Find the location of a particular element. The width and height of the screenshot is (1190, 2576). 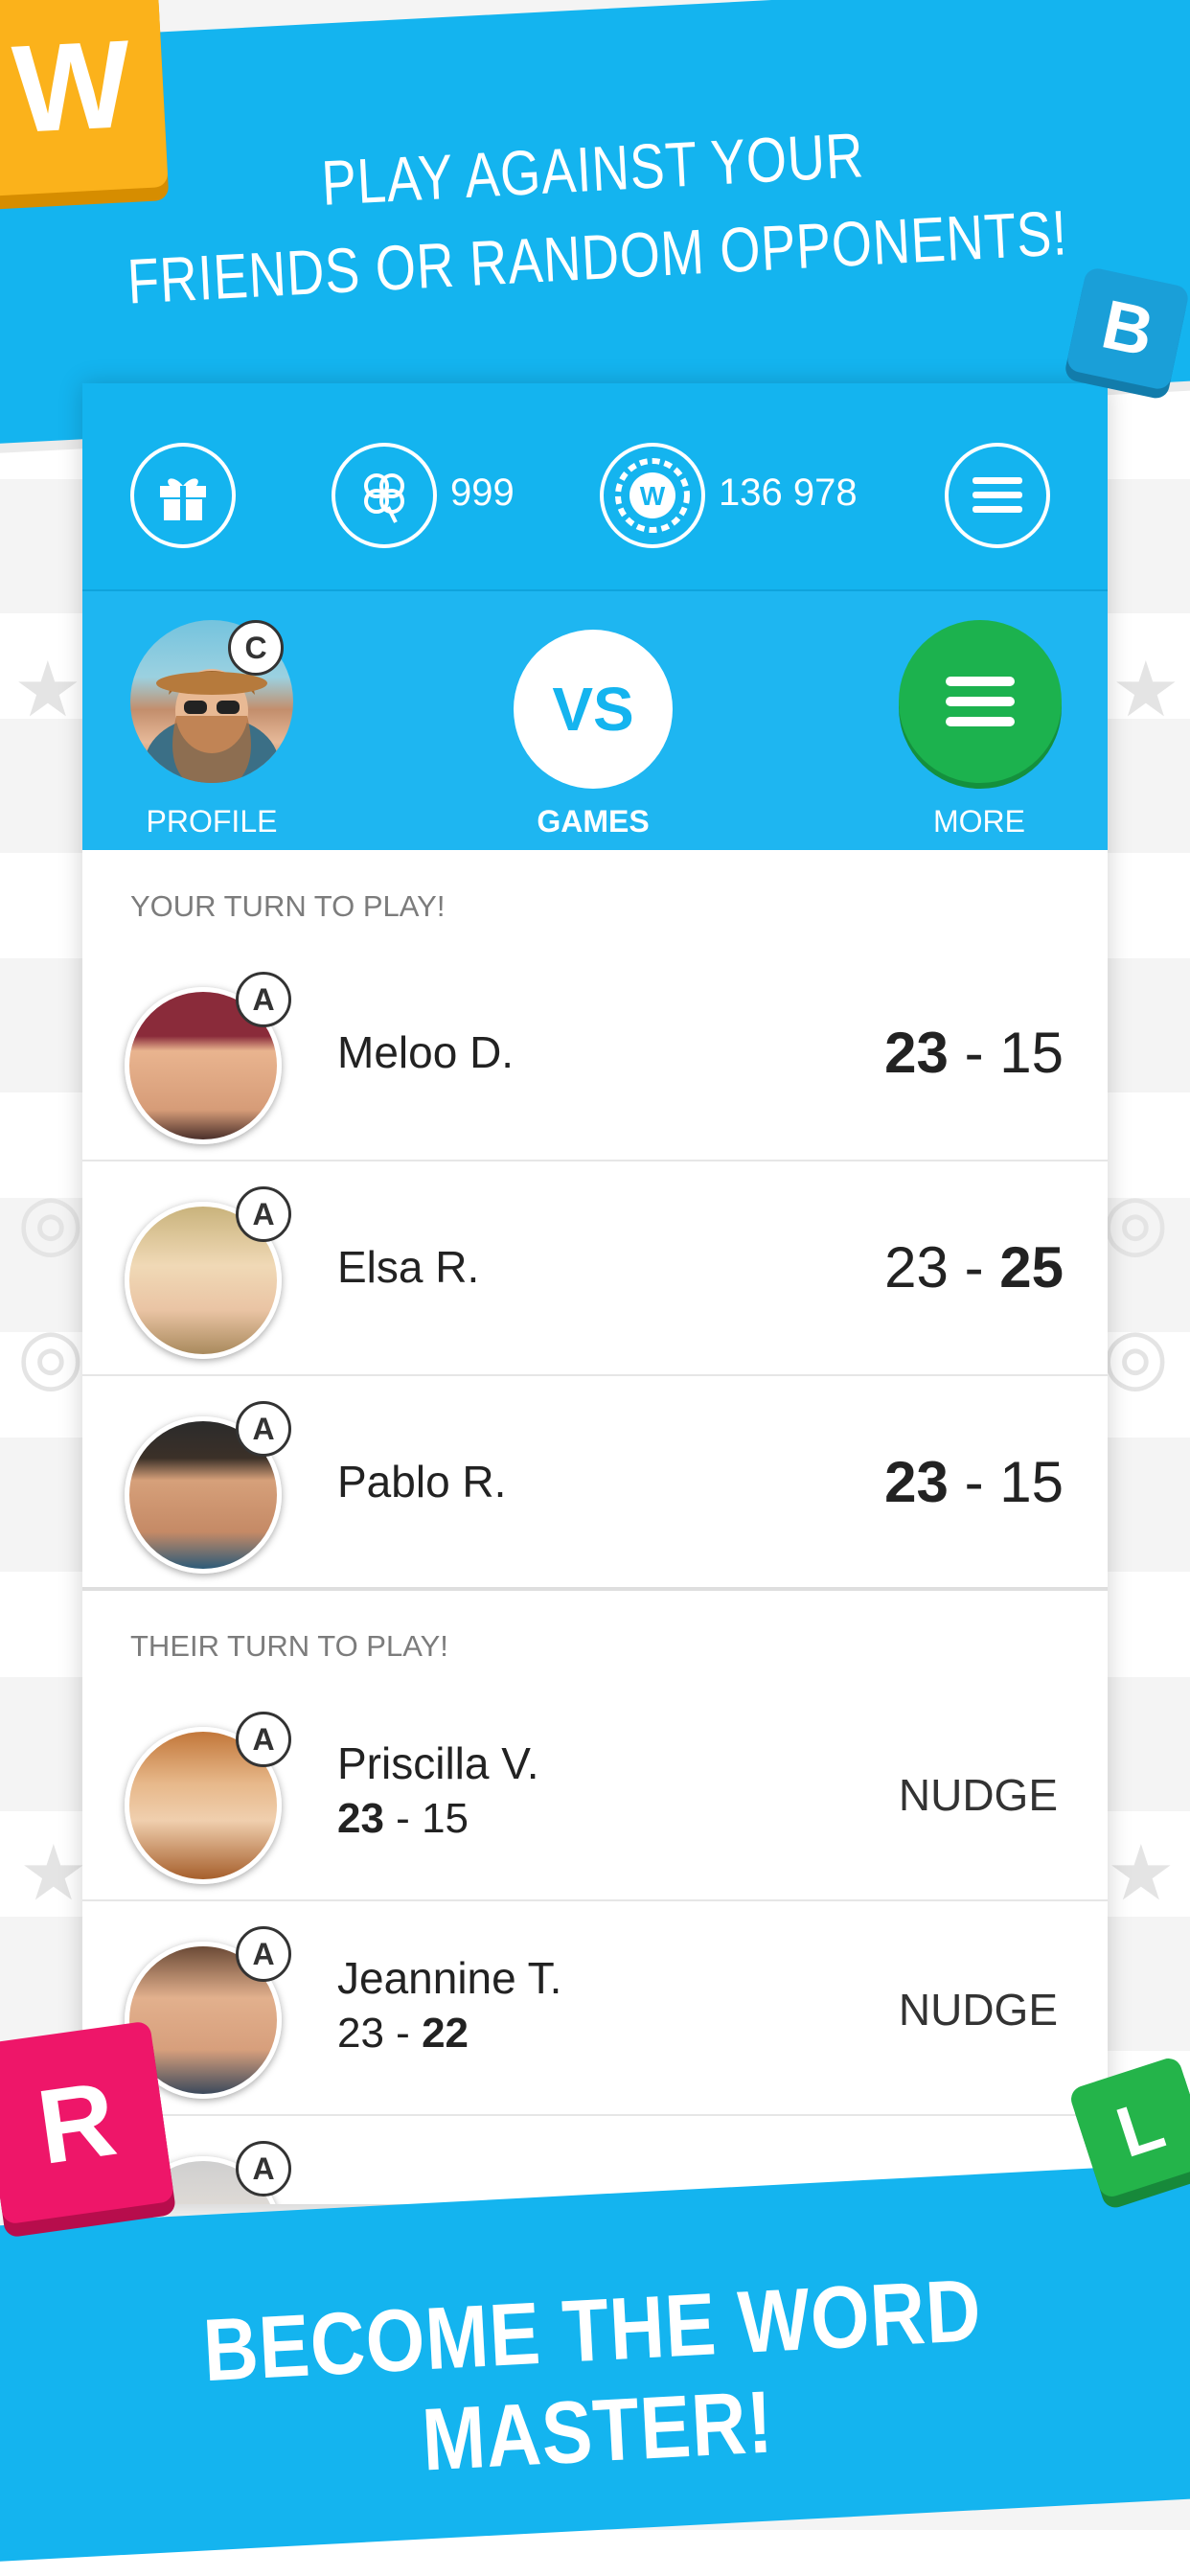

profile-label: PROFILE is located at coordinates (212, 821).